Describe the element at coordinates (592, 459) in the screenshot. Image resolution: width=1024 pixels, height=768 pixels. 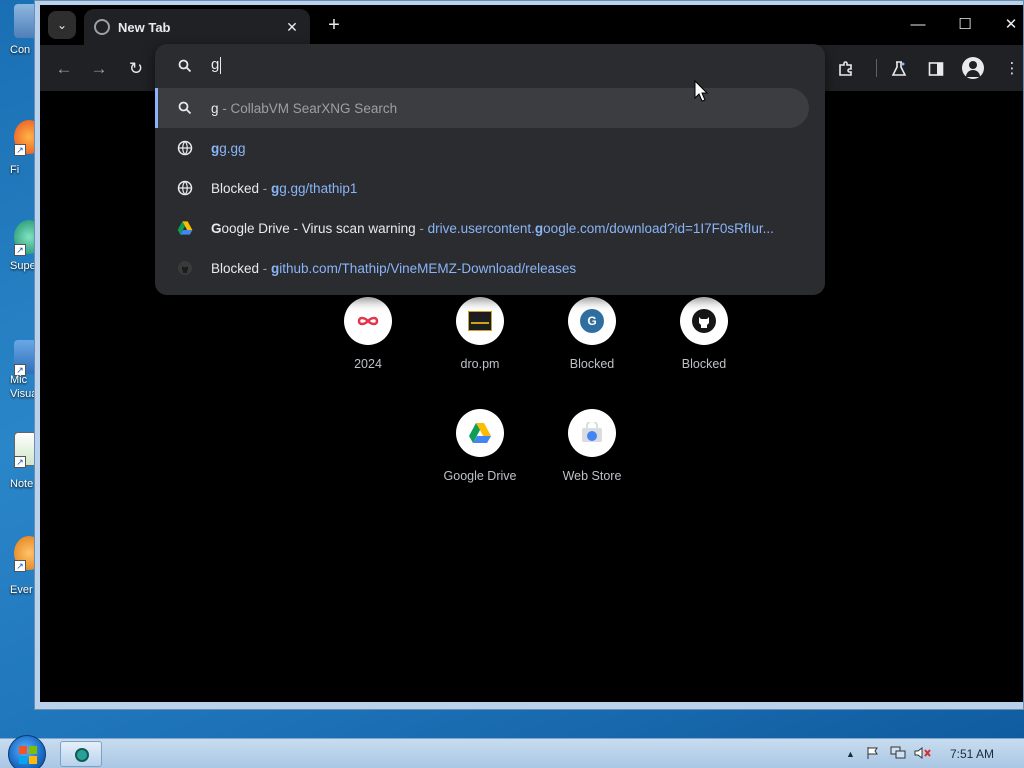
I see `shortcut-tile: Web Store` at that location.